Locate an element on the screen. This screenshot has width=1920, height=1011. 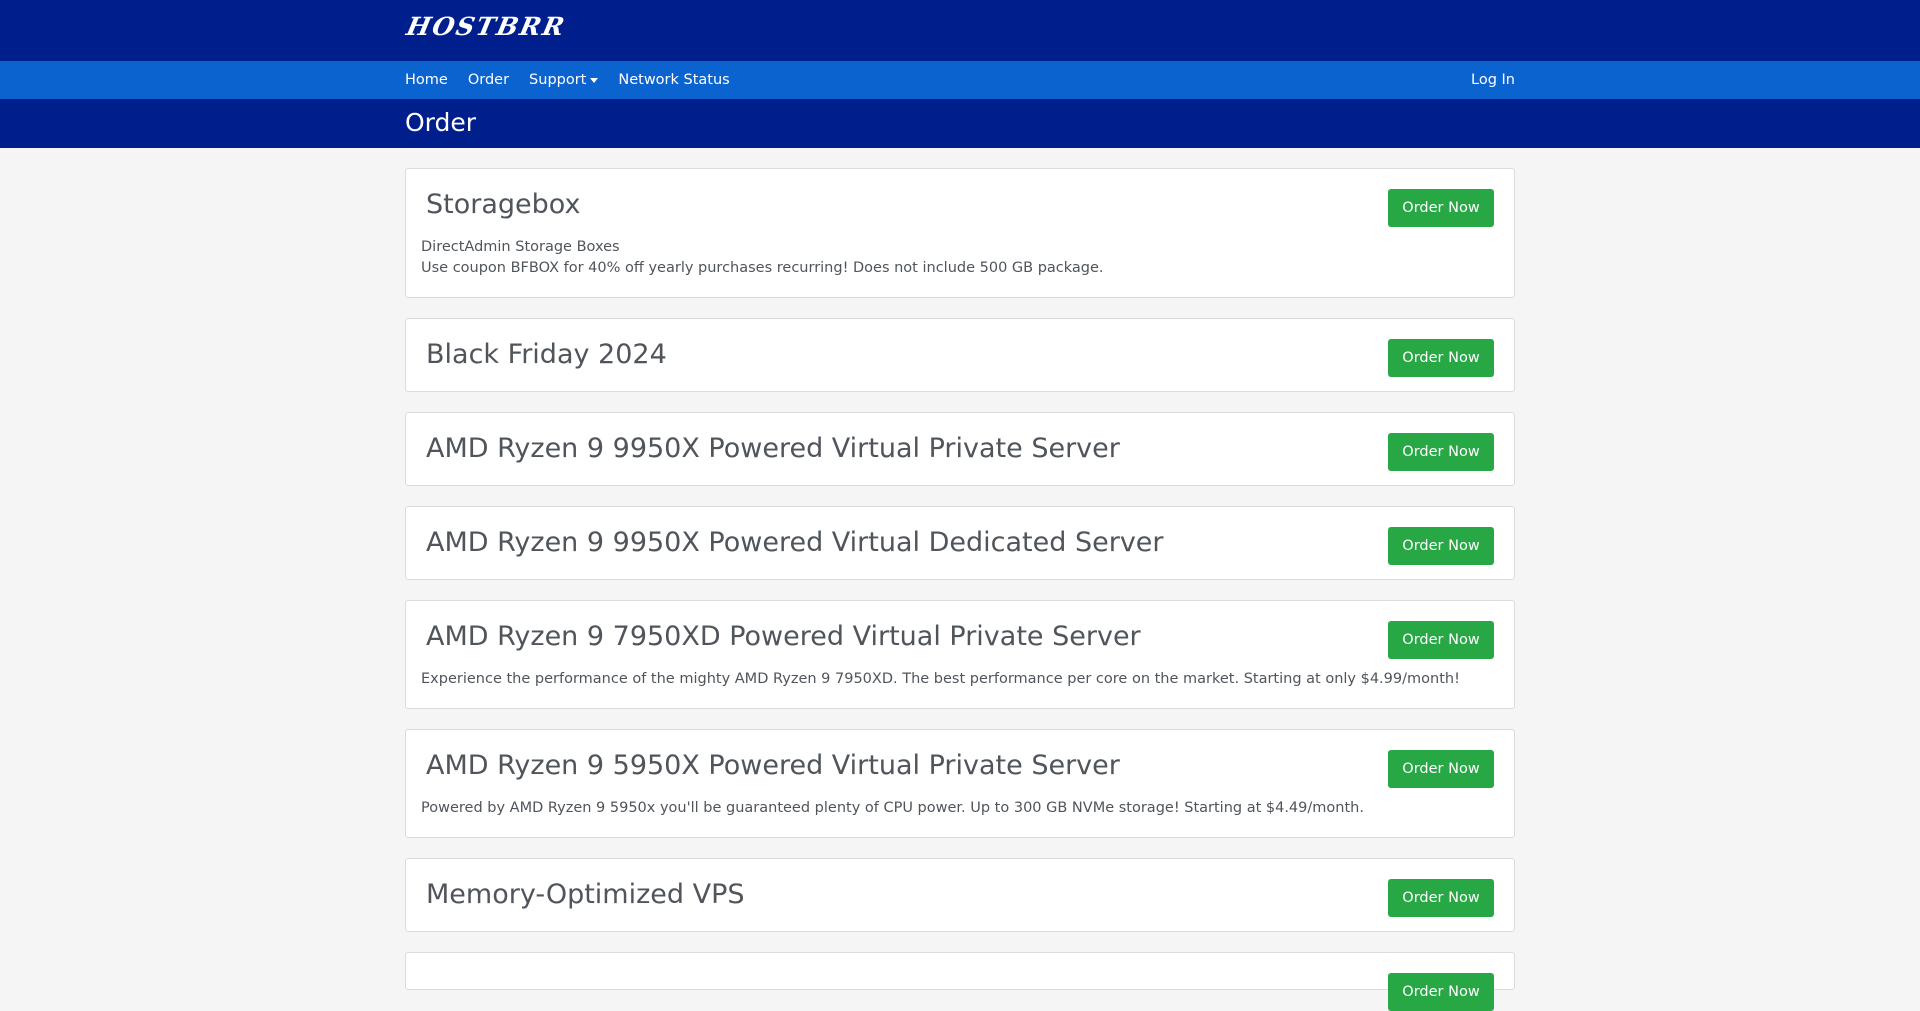
main-navbar: Home Order Support Network Status Log In is located at coordinates (960, 80).